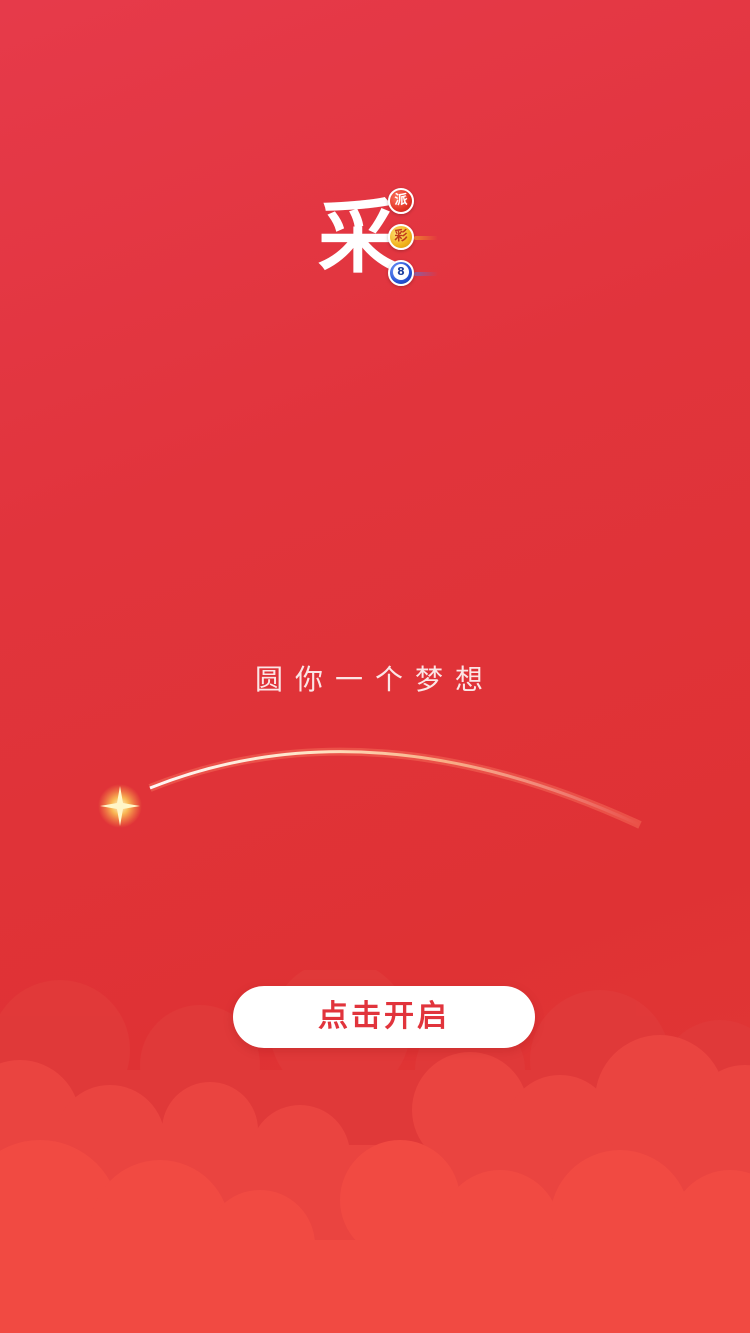 Image resolution: width=750 pixels, height=1333 pixels. What do you see at coordinates (384, 1017) in the screenshot?
I see `start-button: 点击开启` at bounding box center [384, 1017].